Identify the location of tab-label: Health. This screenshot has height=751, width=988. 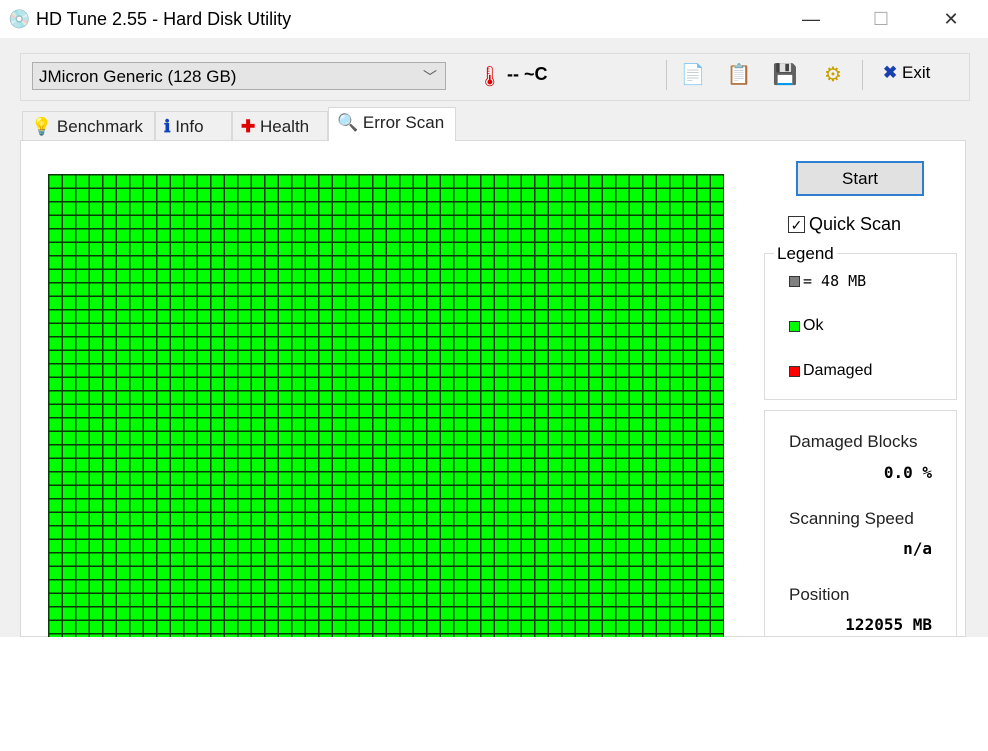
(284, 126).